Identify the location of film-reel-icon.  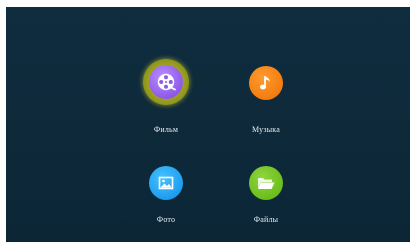
(166, 82).